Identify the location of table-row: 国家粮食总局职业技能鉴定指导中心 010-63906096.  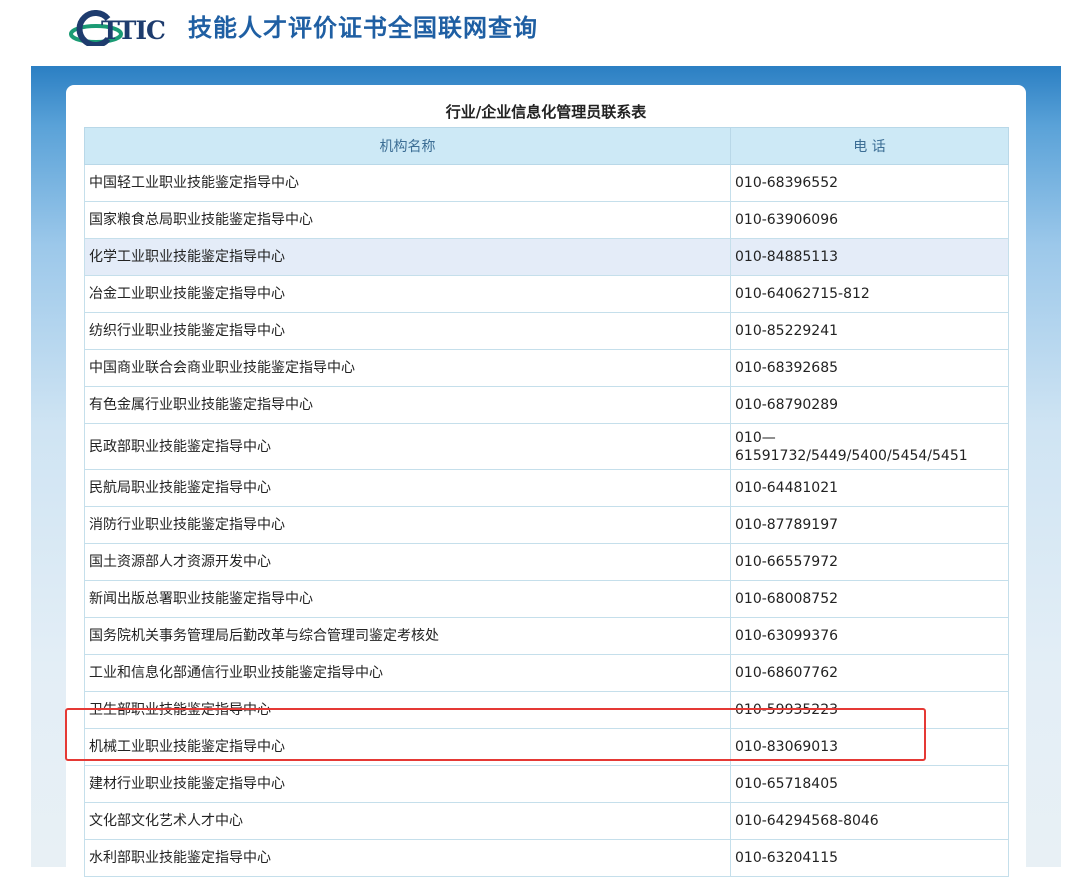
(546, 220).